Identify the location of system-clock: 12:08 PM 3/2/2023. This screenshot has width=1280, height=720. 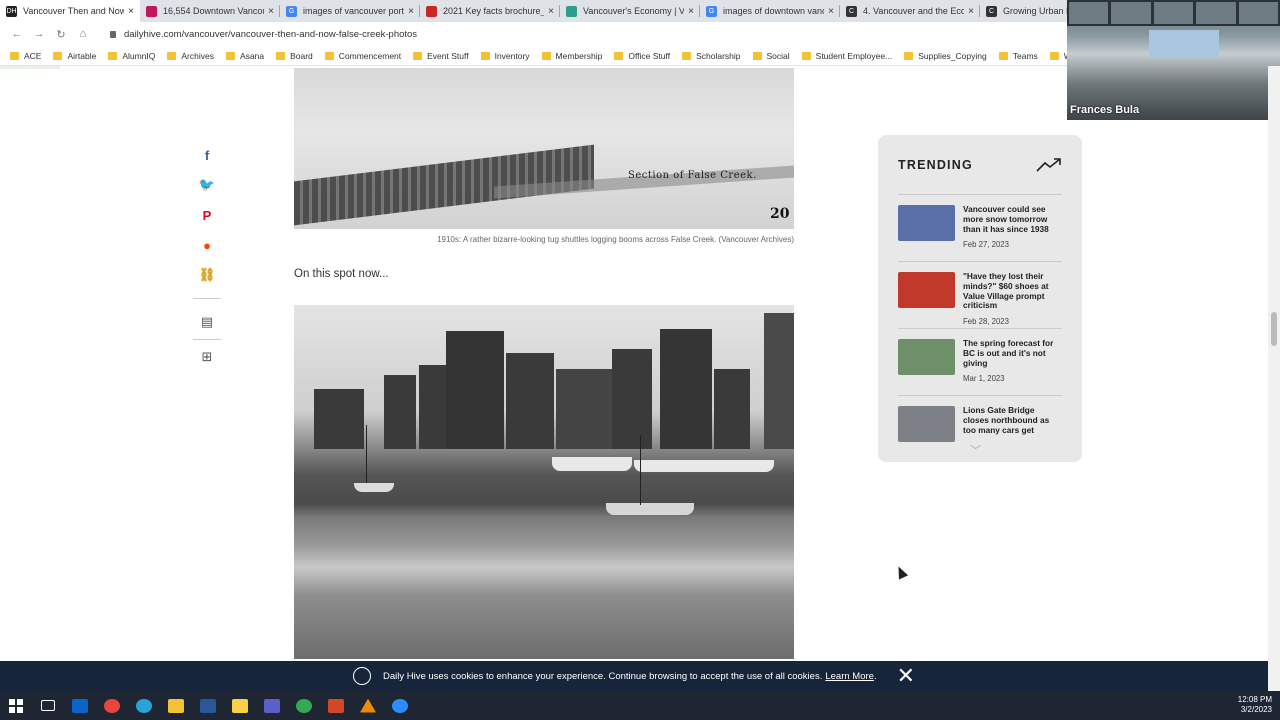
(1255, 705).